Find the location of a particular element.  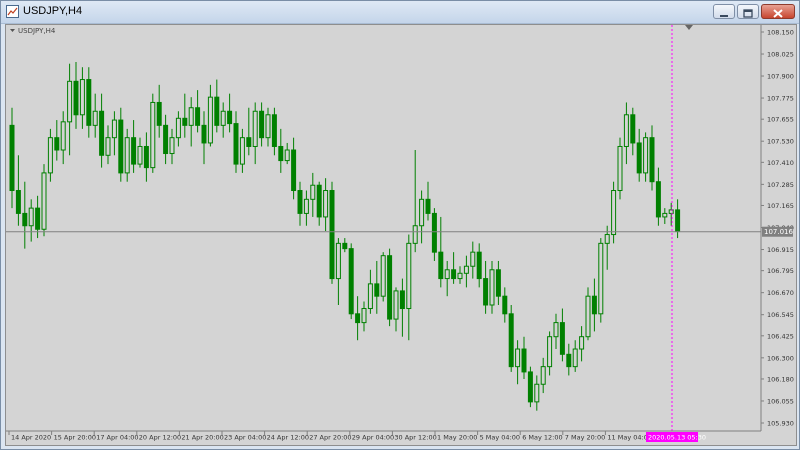

price-axis-label: 106.670 is located at coordinates (780, 293).